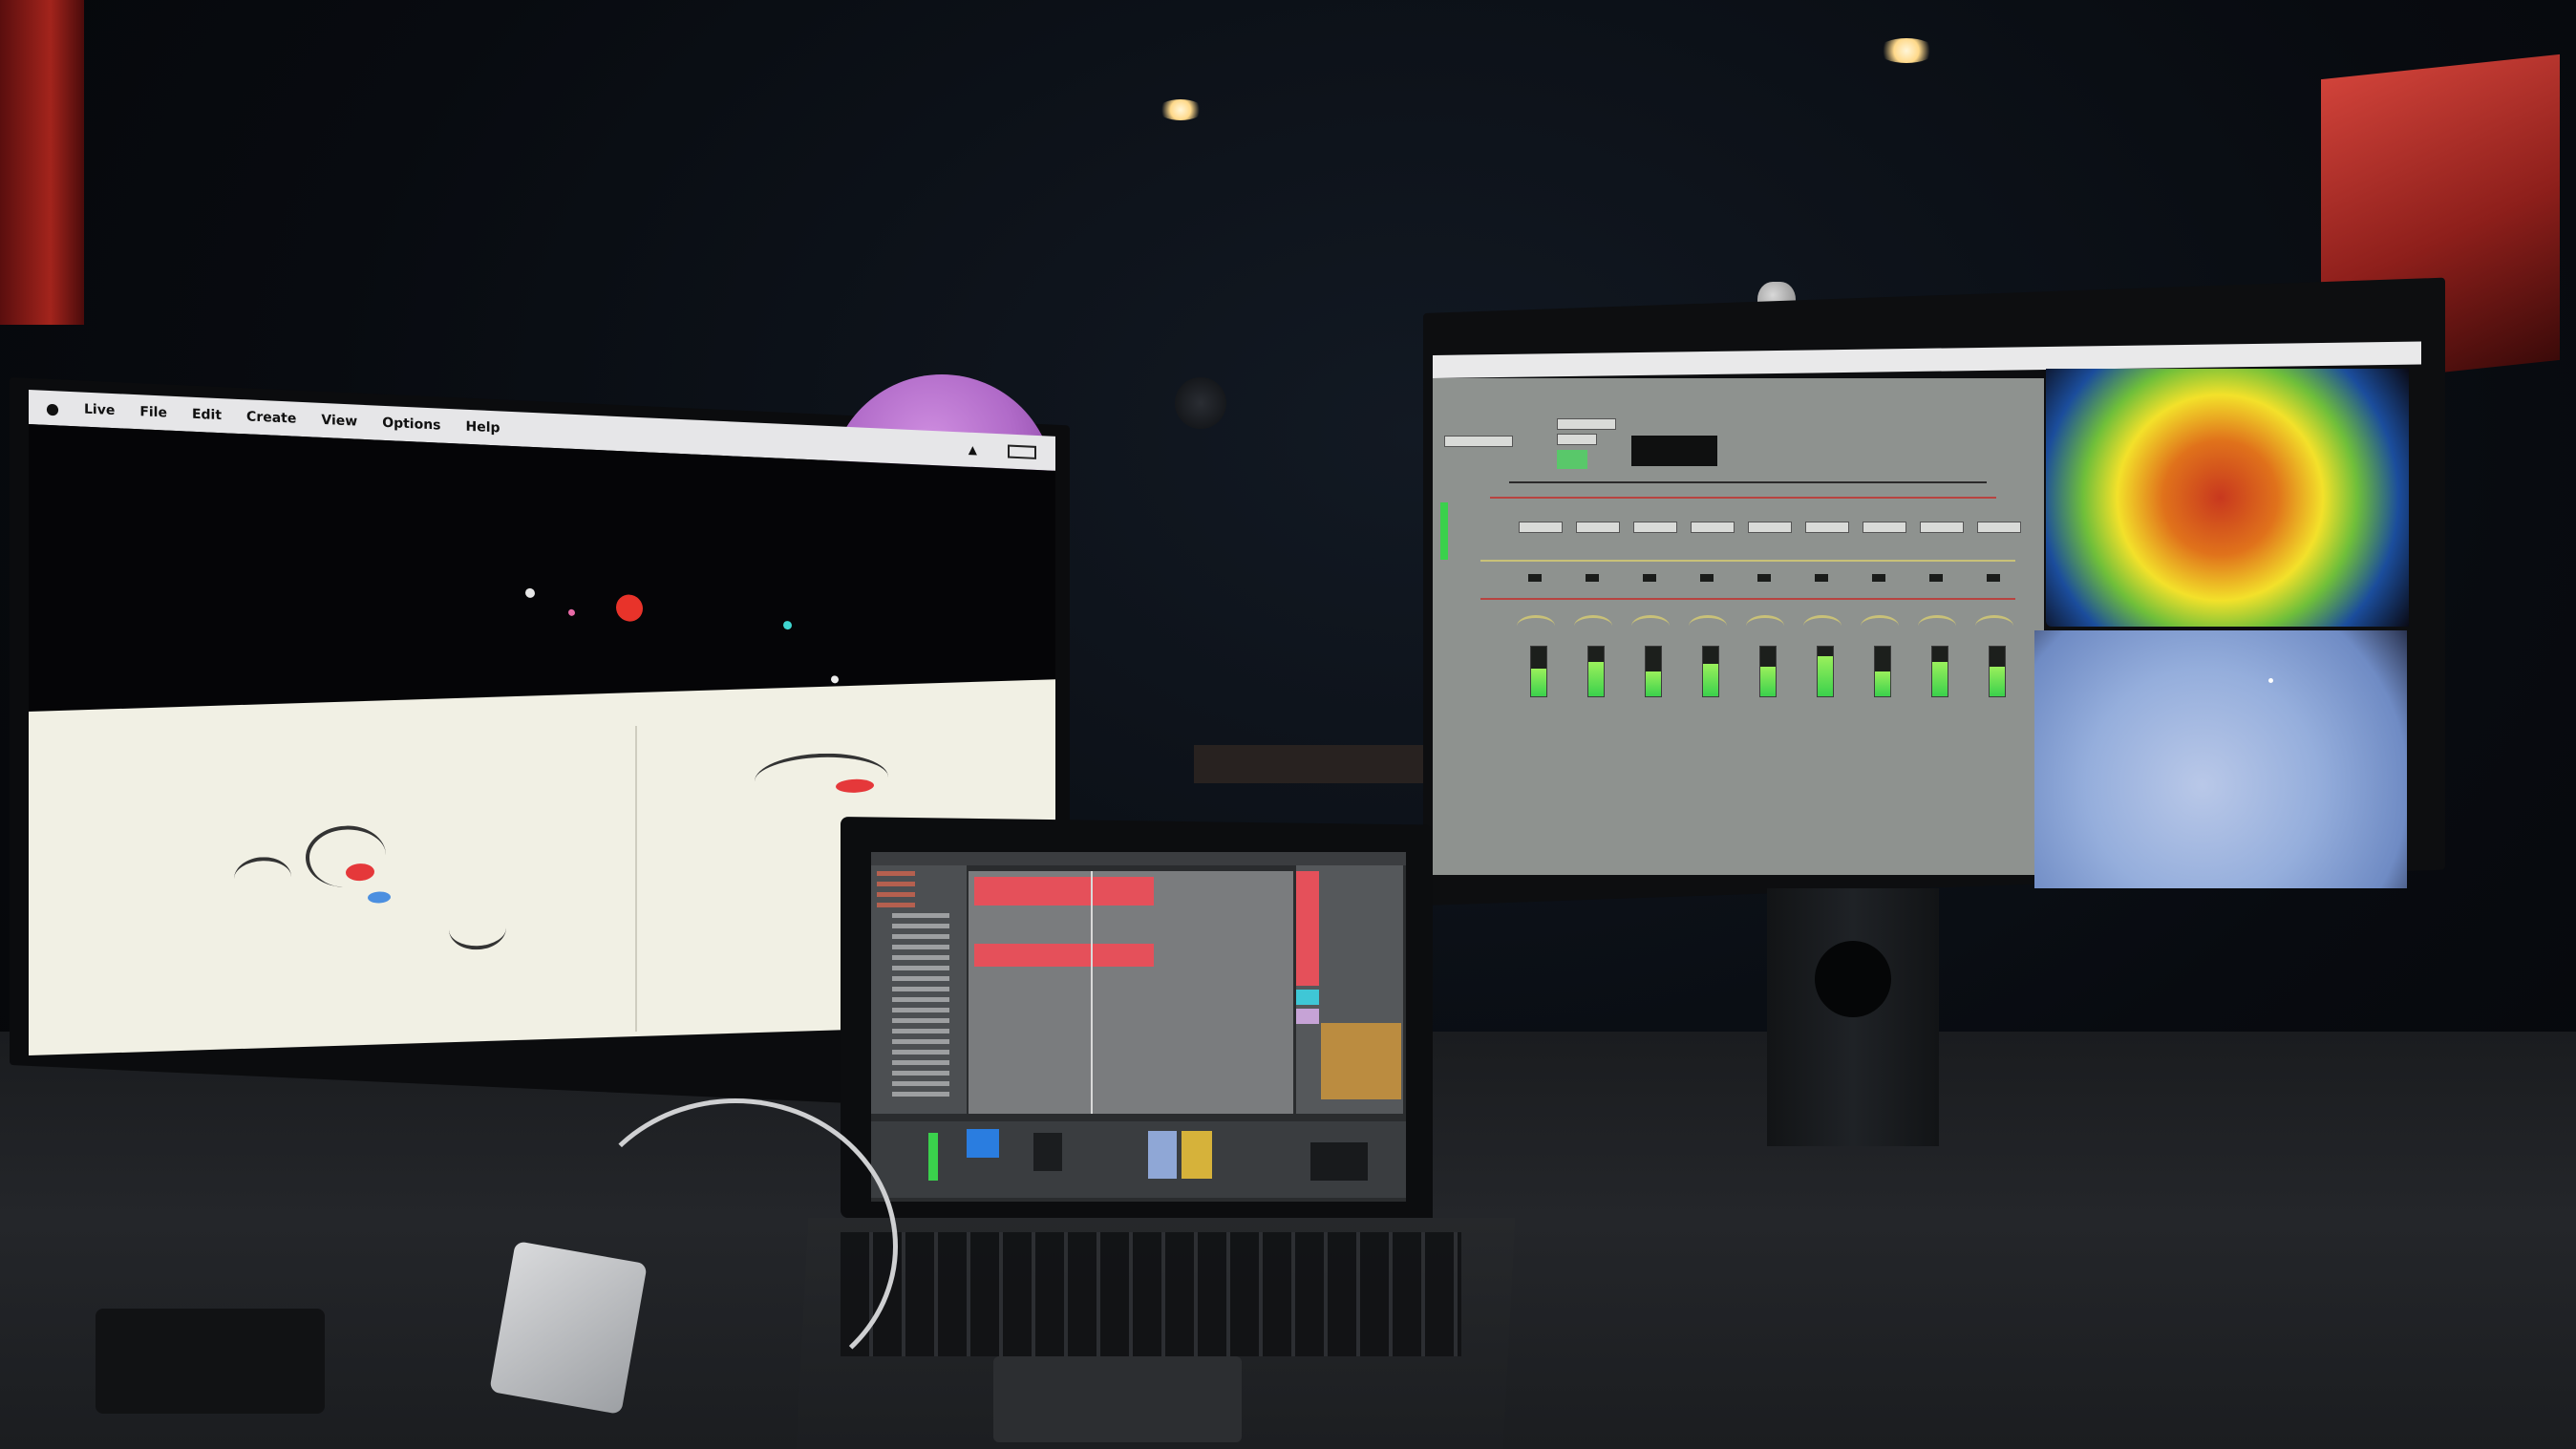 The image size is (2576, 1449). Describe the element at coordinates (530, 593) in the screenshot. I see `planet-white` at that location.